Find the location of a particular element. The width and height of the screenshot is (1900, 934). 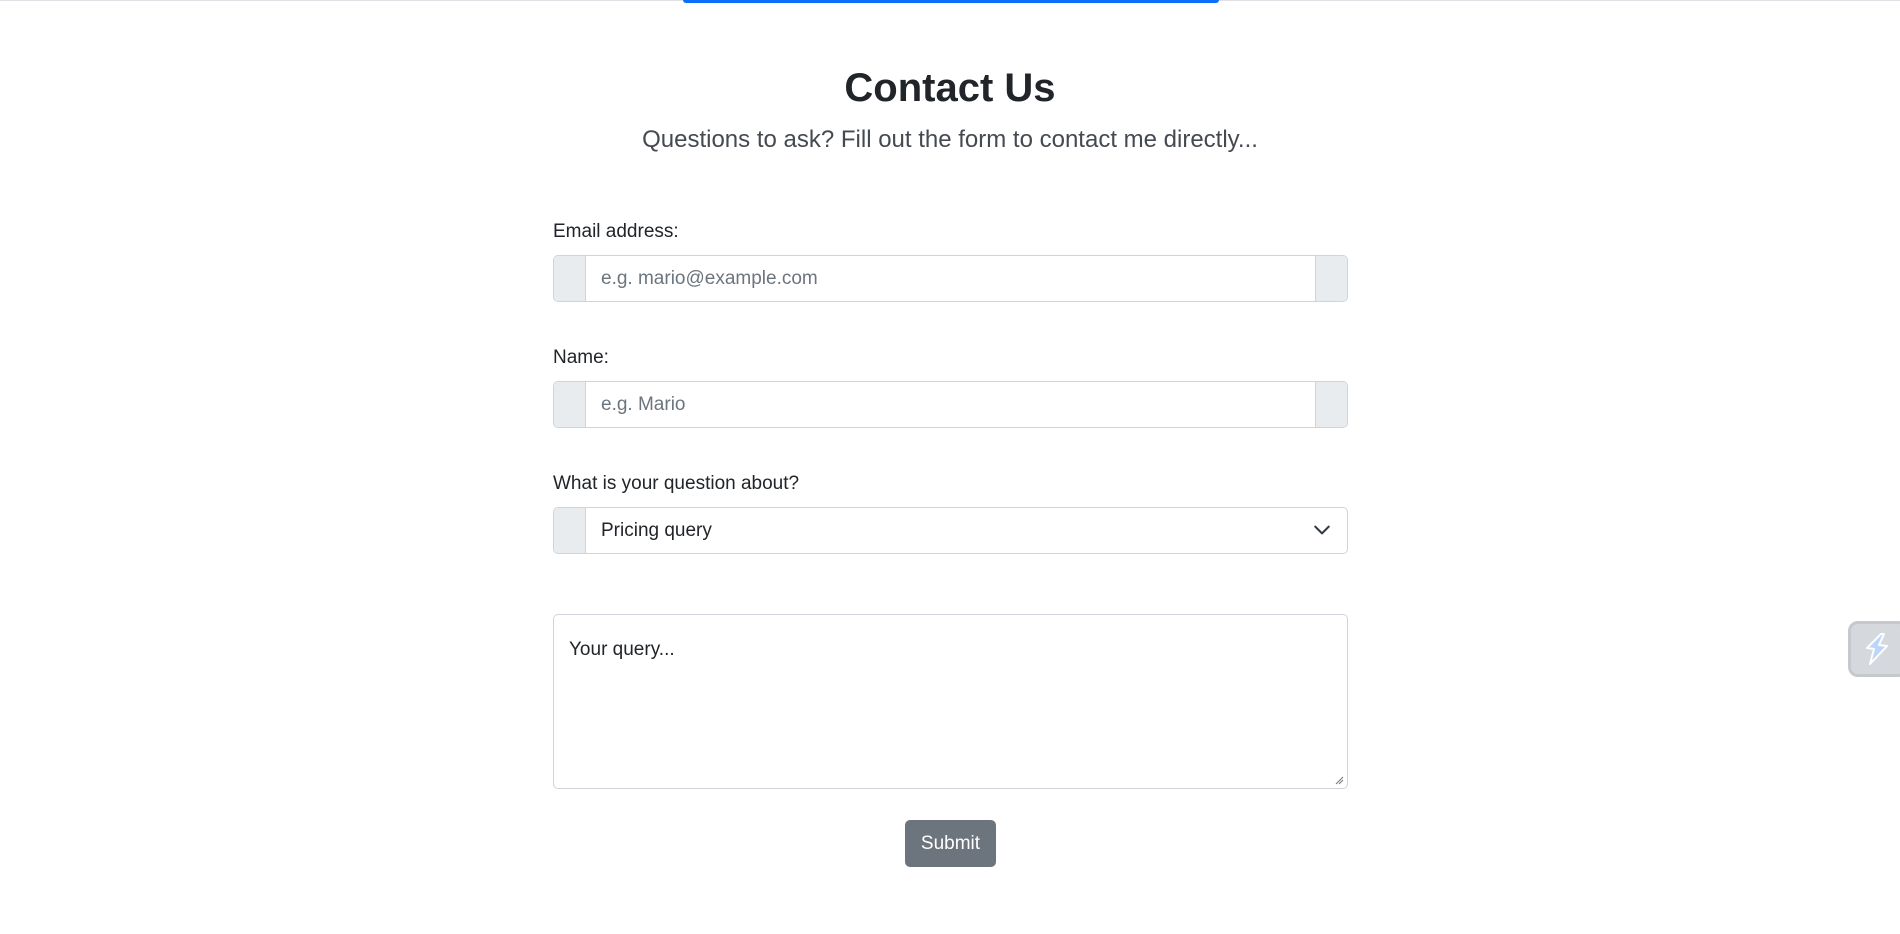

submit-row: Submit is located at coordinates (950, 843).